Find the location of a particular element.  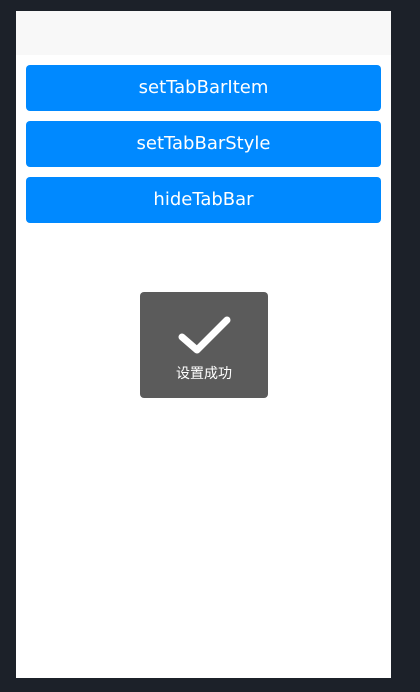

toast-message: 设置成功 is located at coordinates (204, 374).